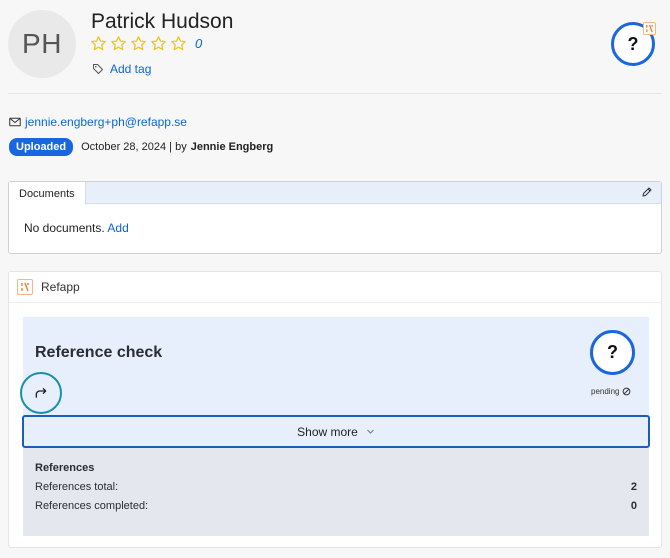 The width and height of the screenshot is (670, 558). I want to click on pending-label: pending, so click(605, 391).